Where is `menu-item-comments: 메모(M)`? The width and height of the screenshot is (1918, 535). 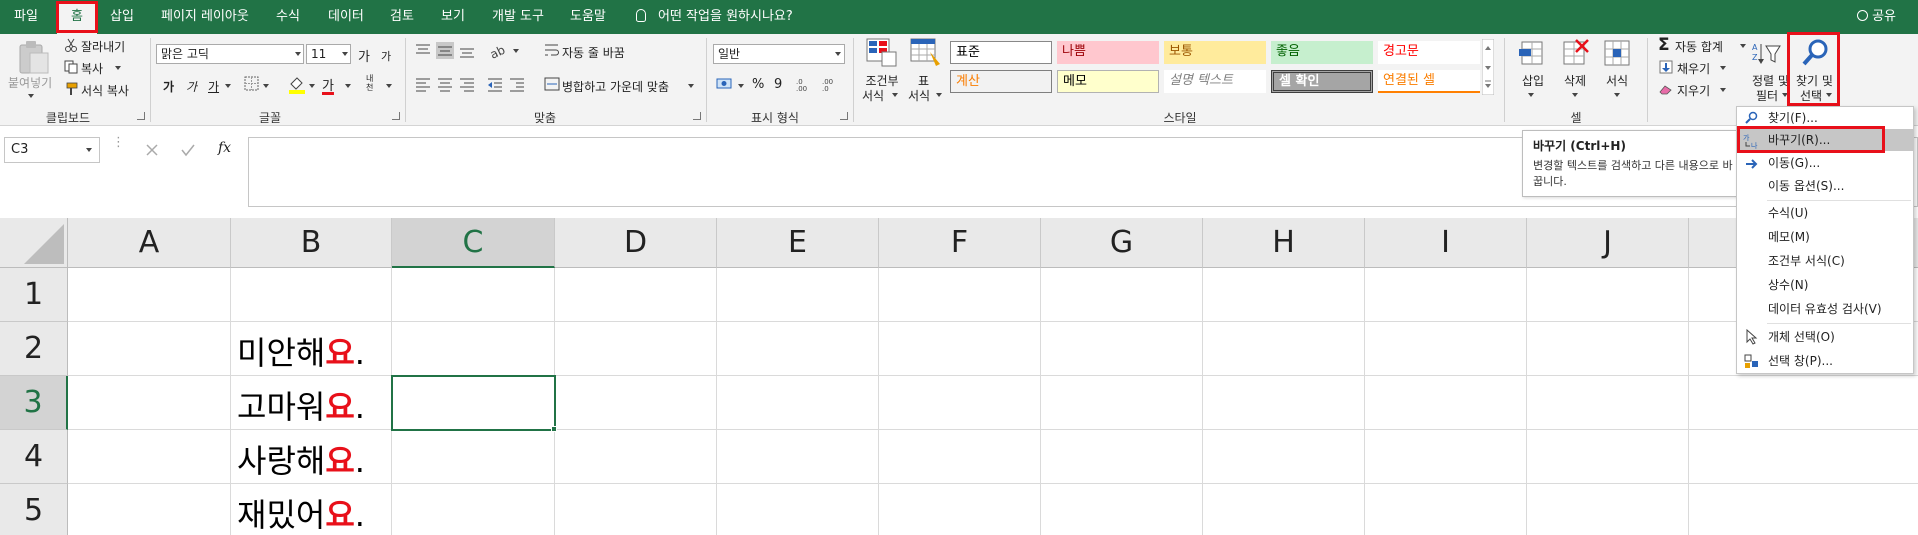 menu-item-comments: 메모(M) is located at coordinates (1825, 237).